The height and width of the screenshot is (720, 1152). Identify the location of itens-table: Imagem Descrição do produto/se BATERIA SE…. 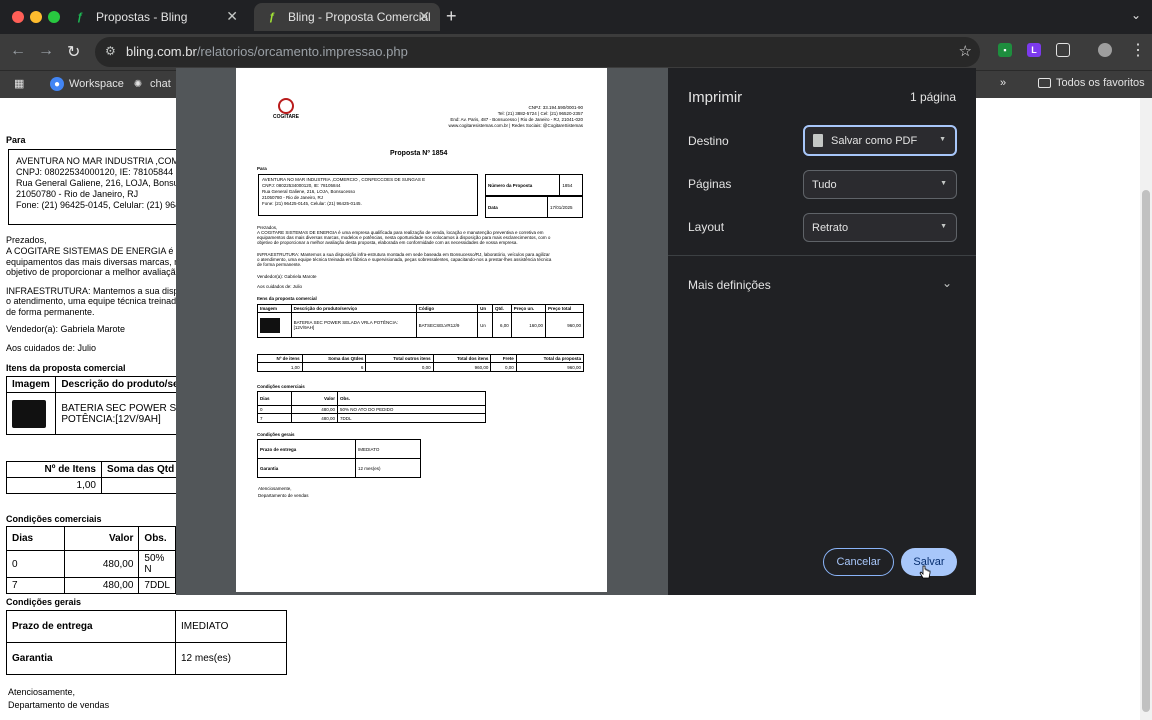
(95, 405).